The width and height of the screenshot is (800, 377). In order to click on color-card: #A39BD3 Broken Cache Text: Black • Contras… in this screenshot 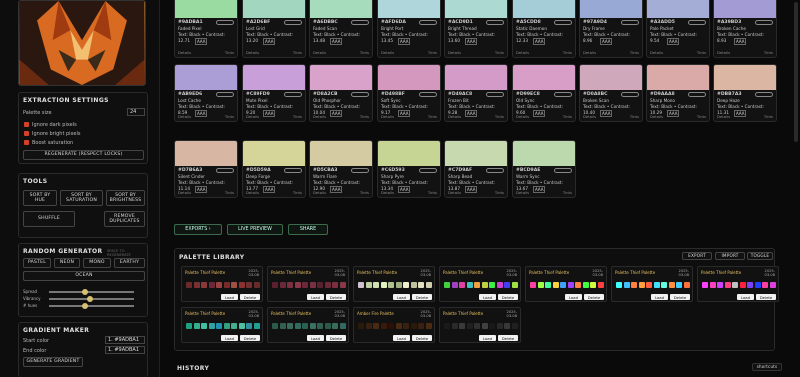, I will do `click(745, 29)`.